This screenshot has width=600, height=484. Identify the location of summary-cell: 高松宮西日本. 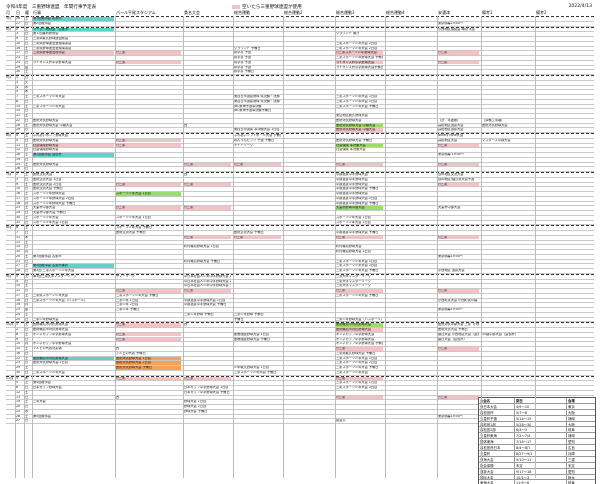
(497, 448).